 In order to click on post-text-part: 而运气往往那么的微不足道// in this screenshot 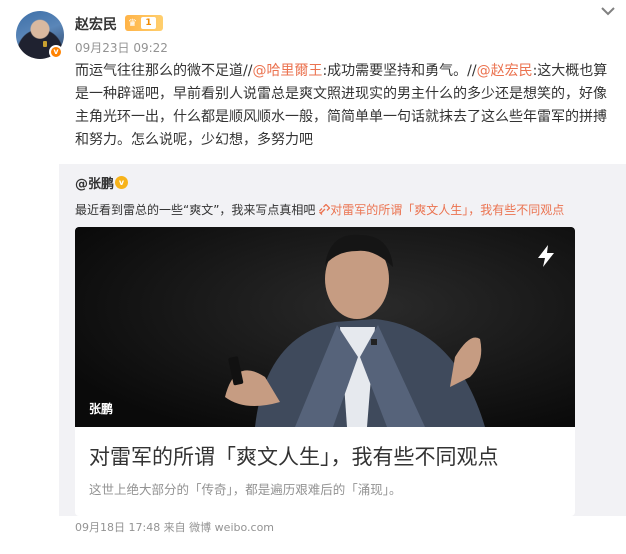, I will do `click(164, 71)`.